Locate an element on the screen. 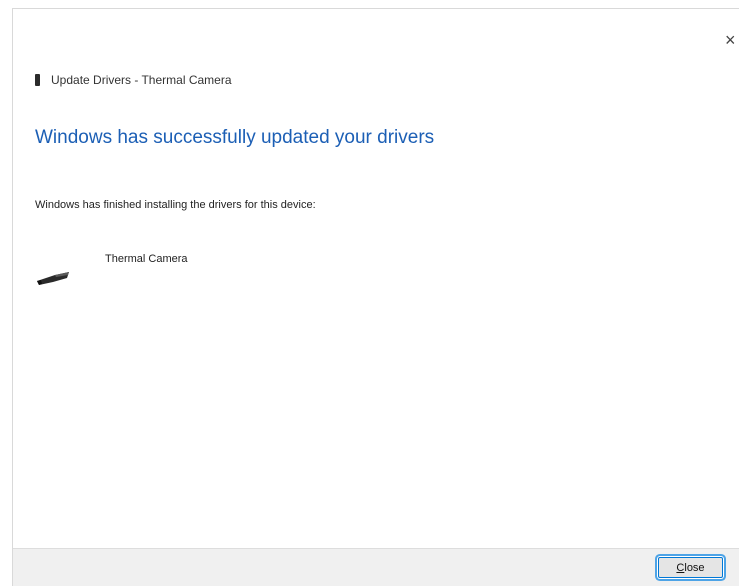 This screenshot has width=739, height=586. dialog-footer: Close is located at coordinates (376, 567).